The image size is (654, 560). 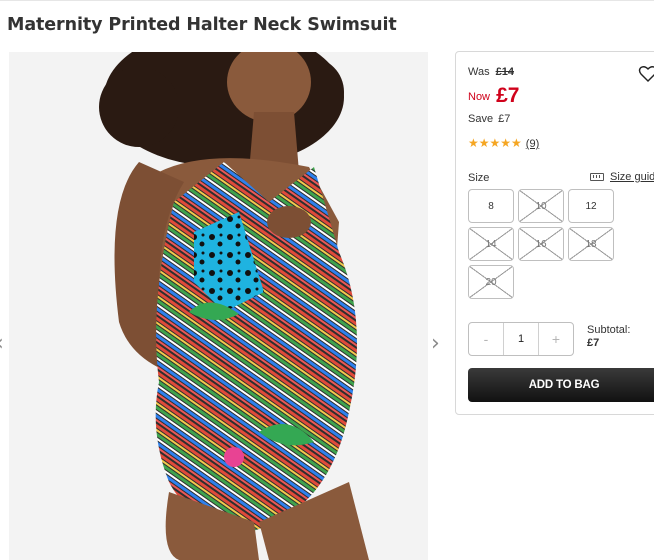 What do you see at coordinates (495, 143) in the screenshot?
I see `star-icons: ★★★★★` at bounding box center [495, 143].